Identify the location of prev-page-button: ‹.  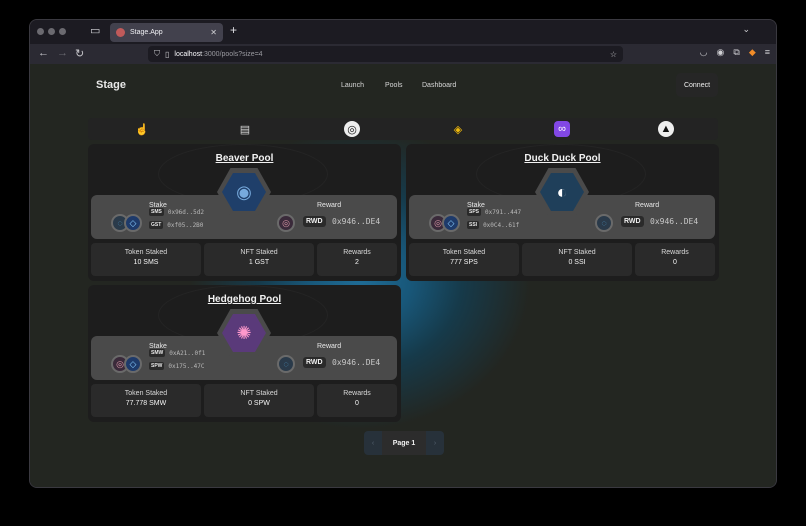
(373, 443).